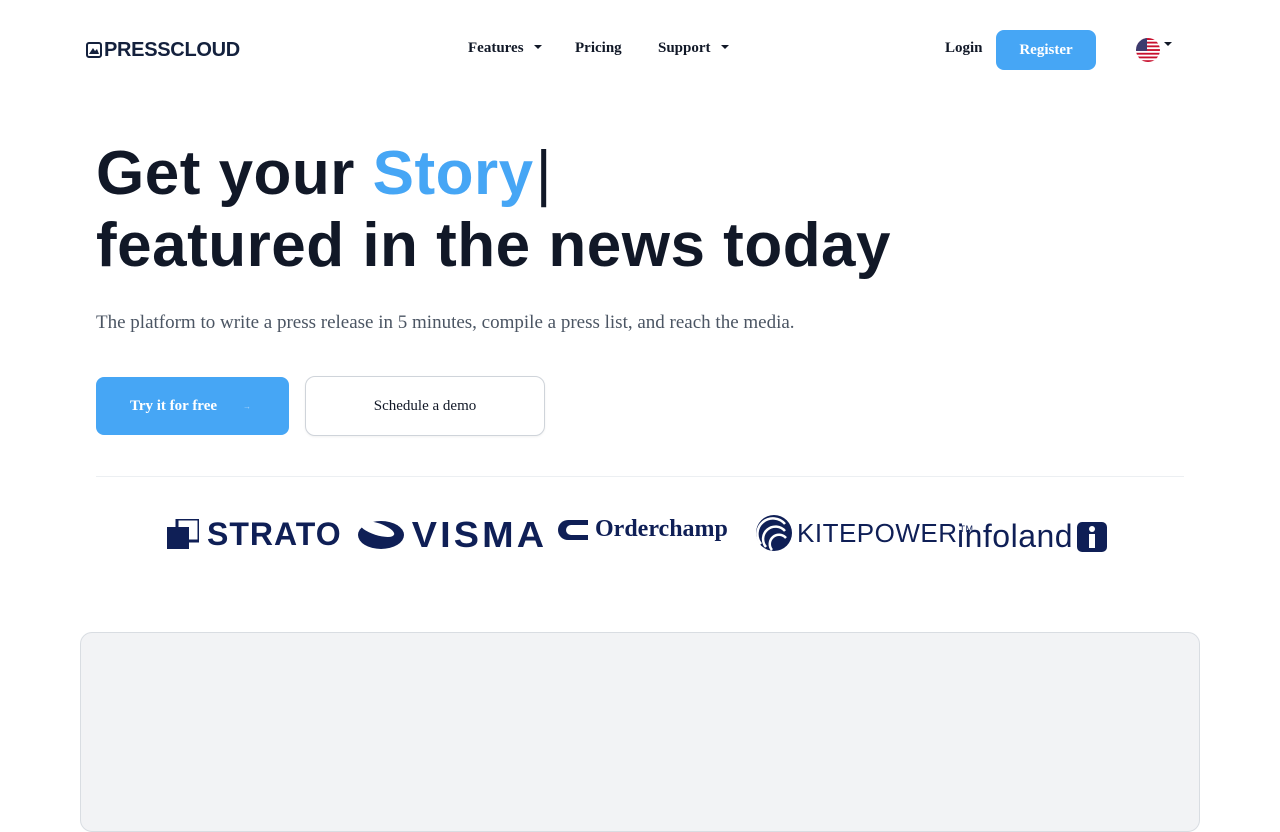 This screenshot has width=1280, height=832. What do you see at coordinates (573, 529) in the screenshot?
I see `orderchamp-mark-icon` at bounding box center [573, 529].